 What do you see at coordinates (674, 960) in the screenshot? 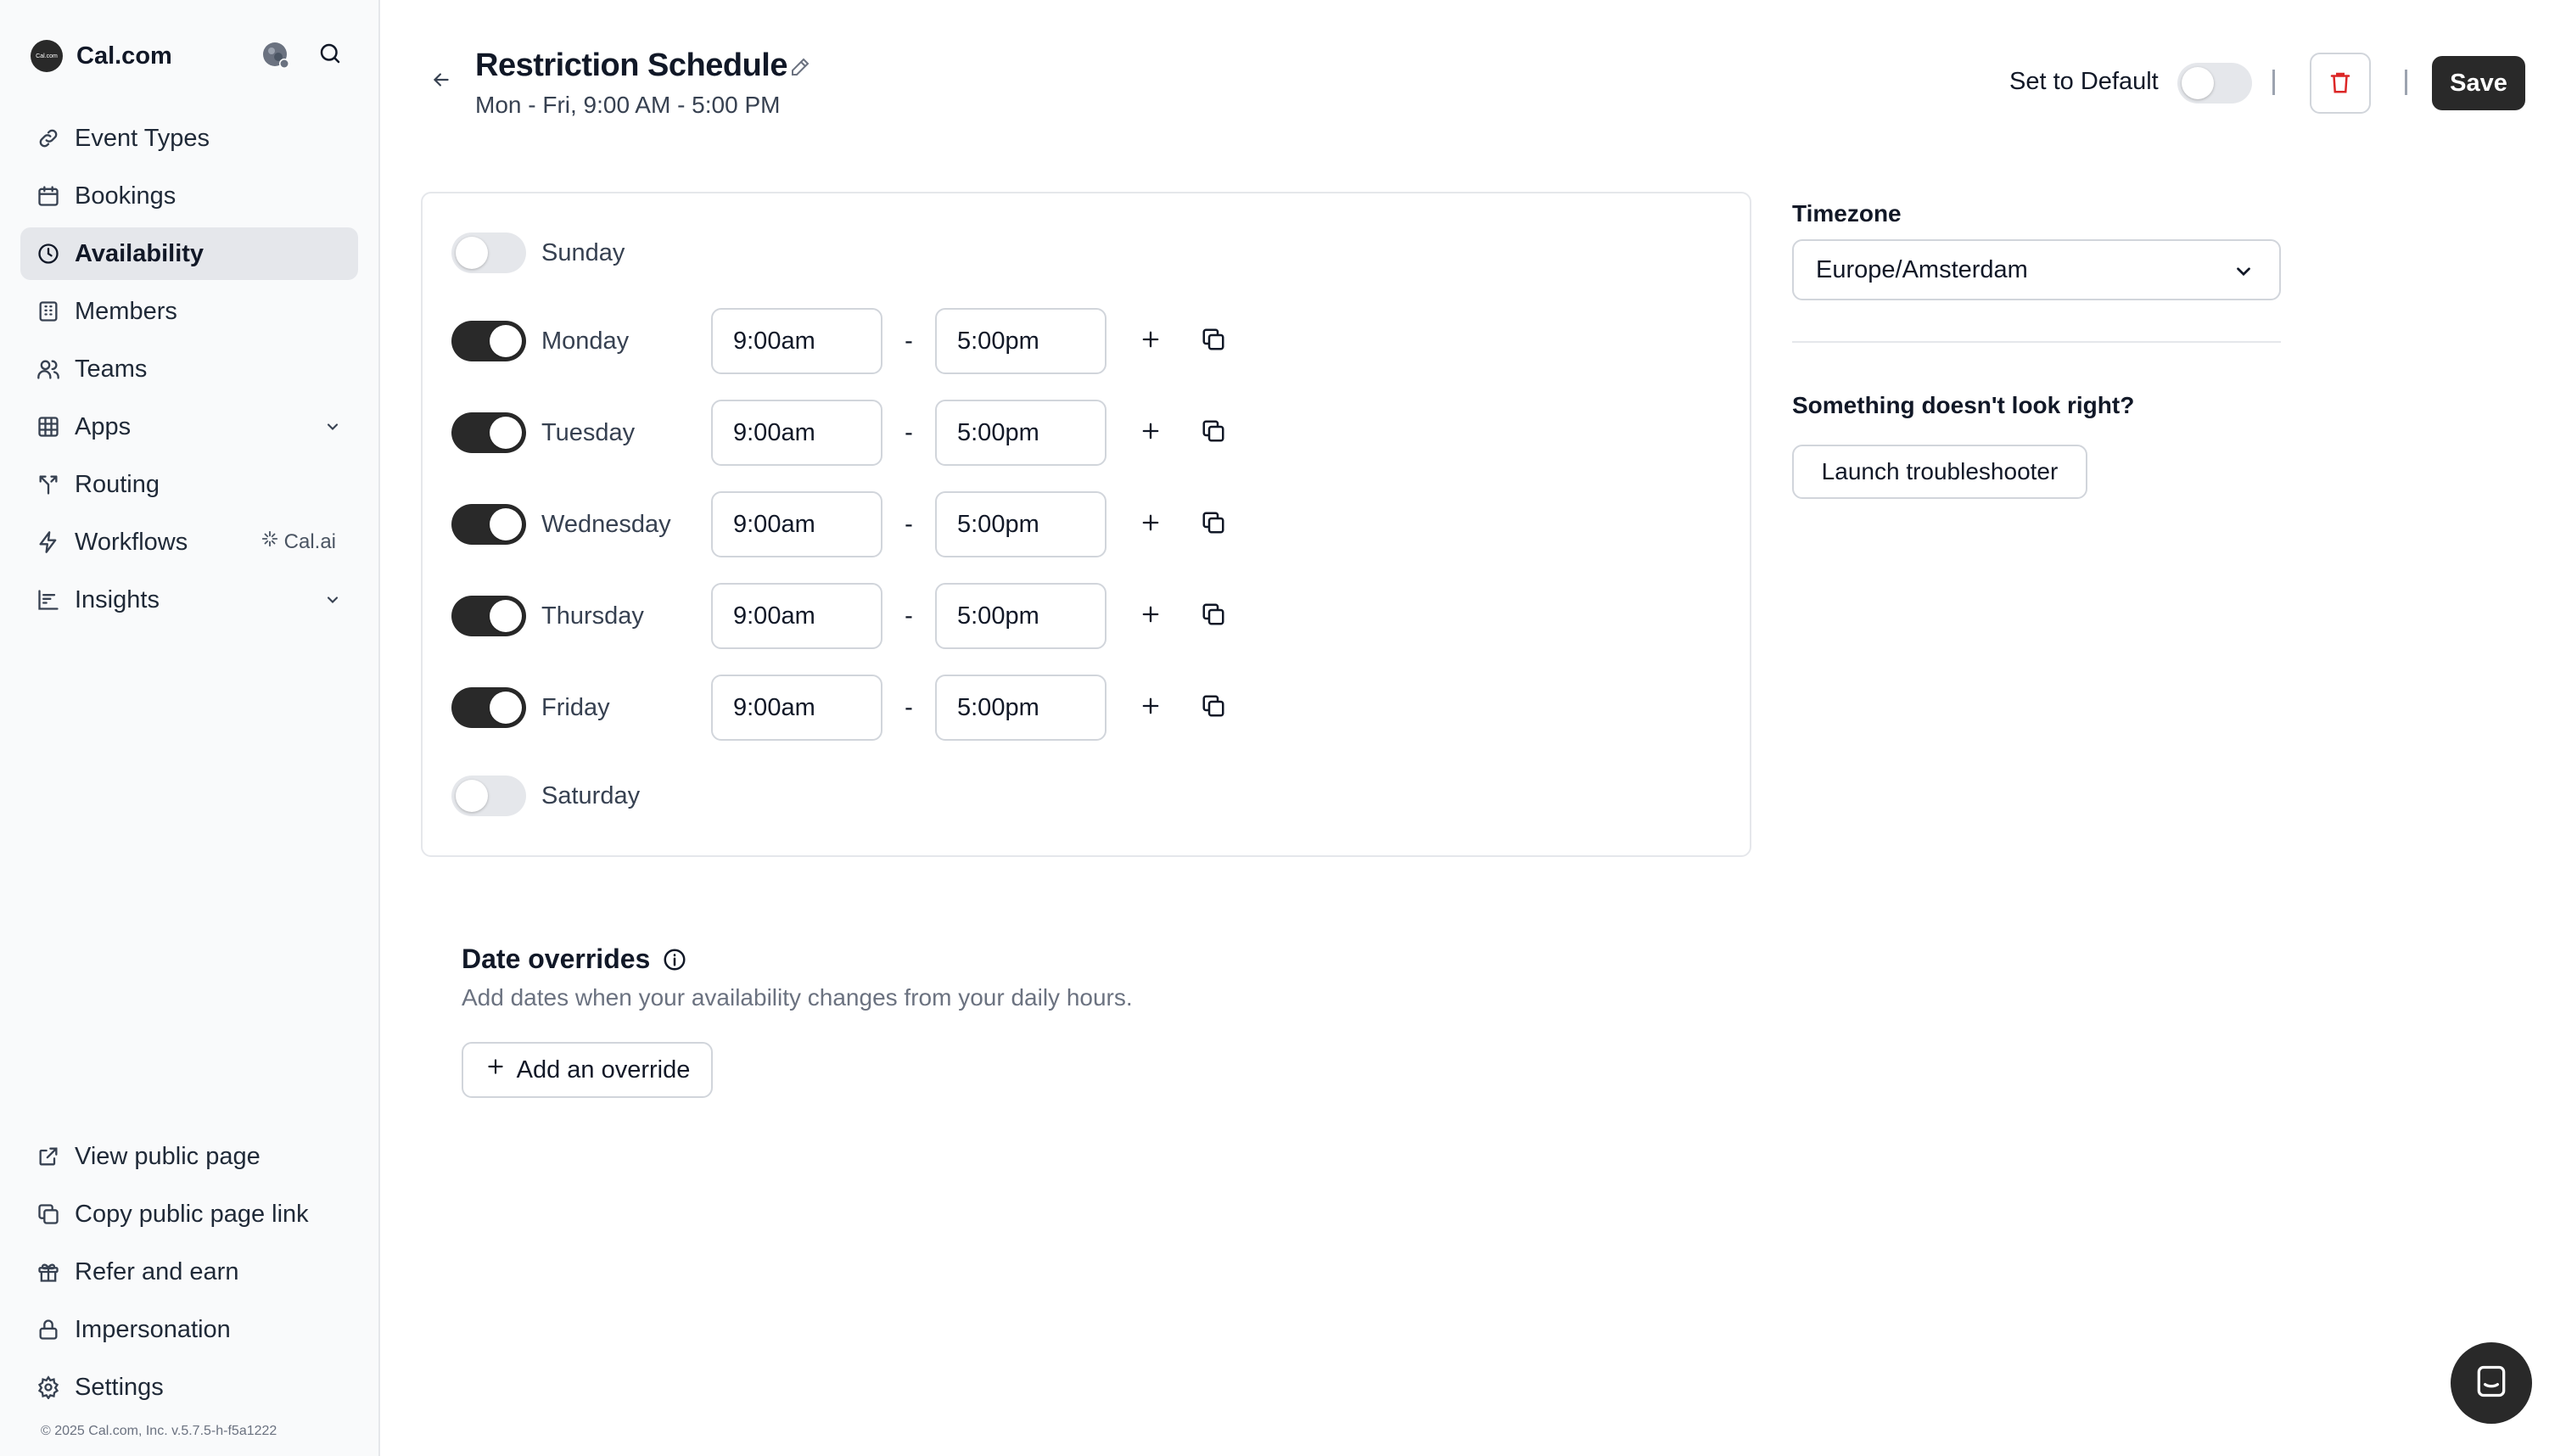
I see `info-icon` at bounding box center [674, 960].